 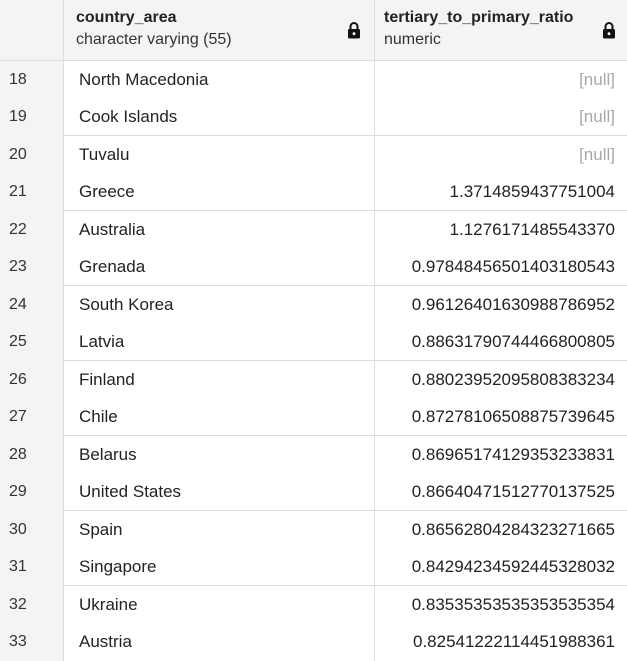 What do you see at coordinates (218, 80) in the screenshot?
I see `cell-country-area: North Macedonia` at bounding box center [218, 80].